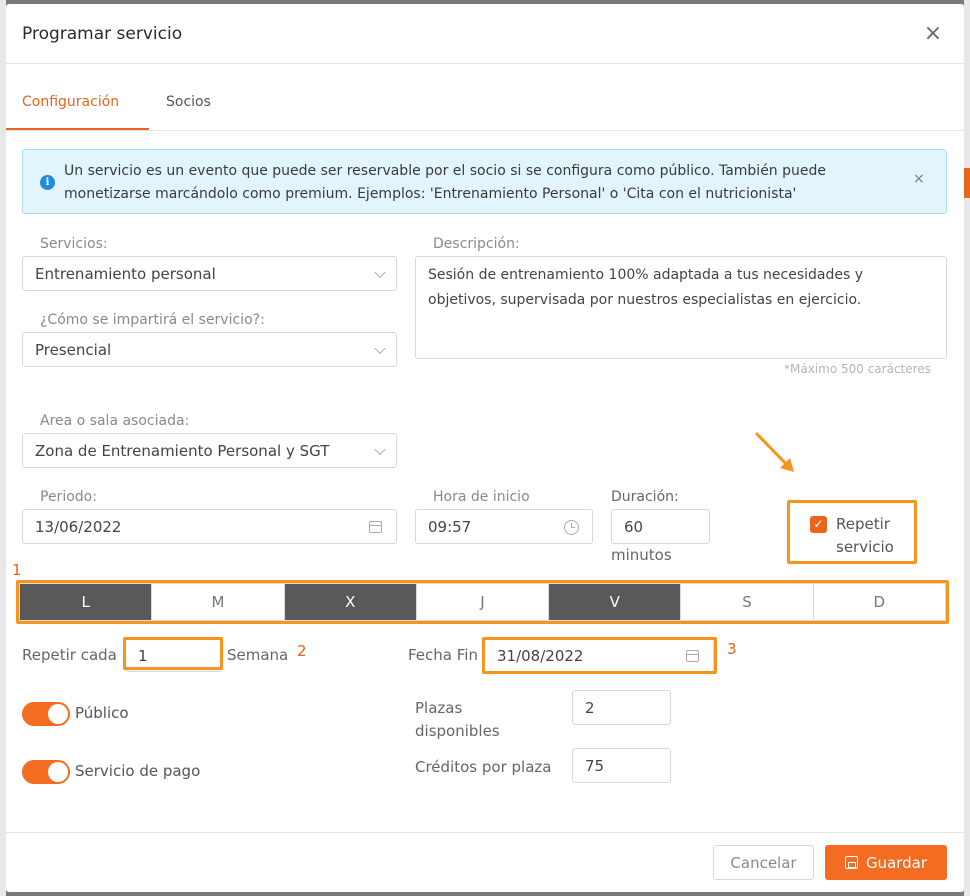 The height and width of the screenshot is (896, 970). I want to click on day-x: X, so click(350, 602).